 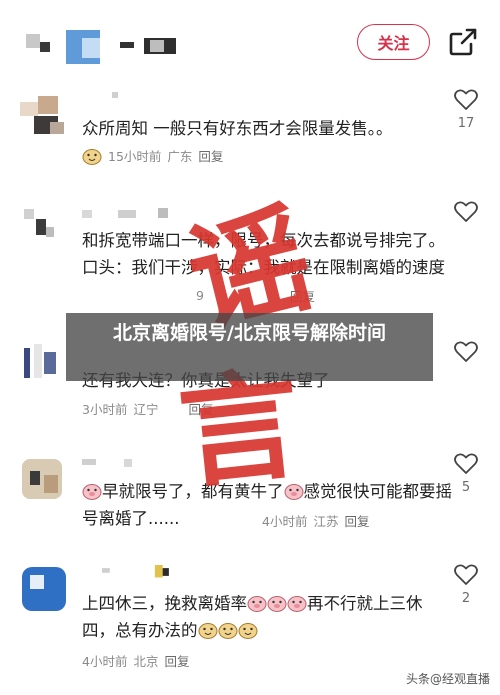 I want to click on comment-location: 辽宁, so click(x=146, y=409).